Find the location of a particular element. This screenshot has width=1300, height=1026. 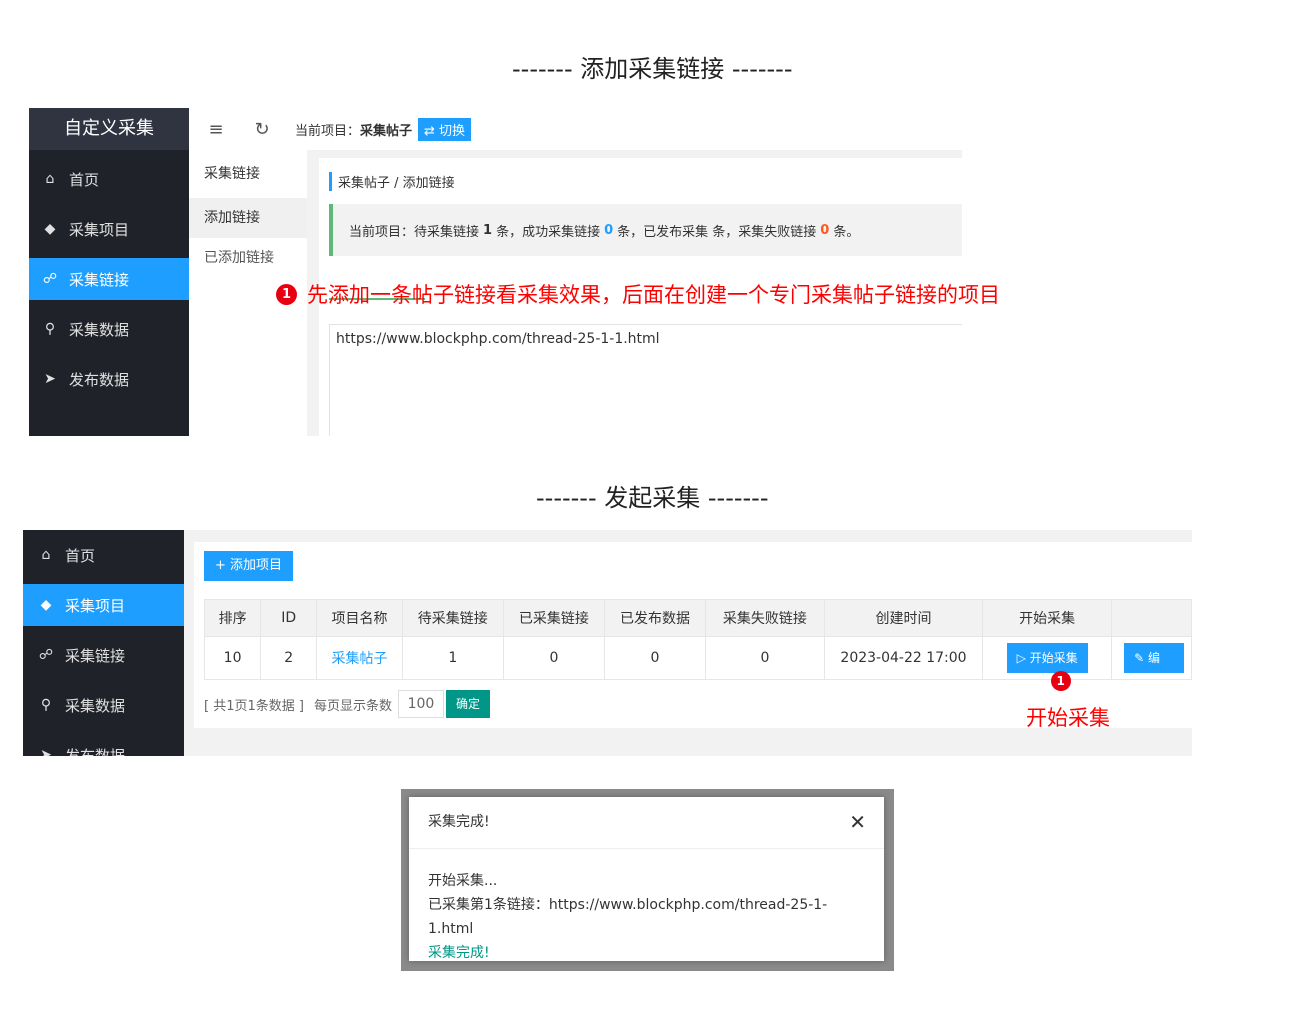

cell-start: ▷ 开始采集 1 is located at coordinates (1047, 663).